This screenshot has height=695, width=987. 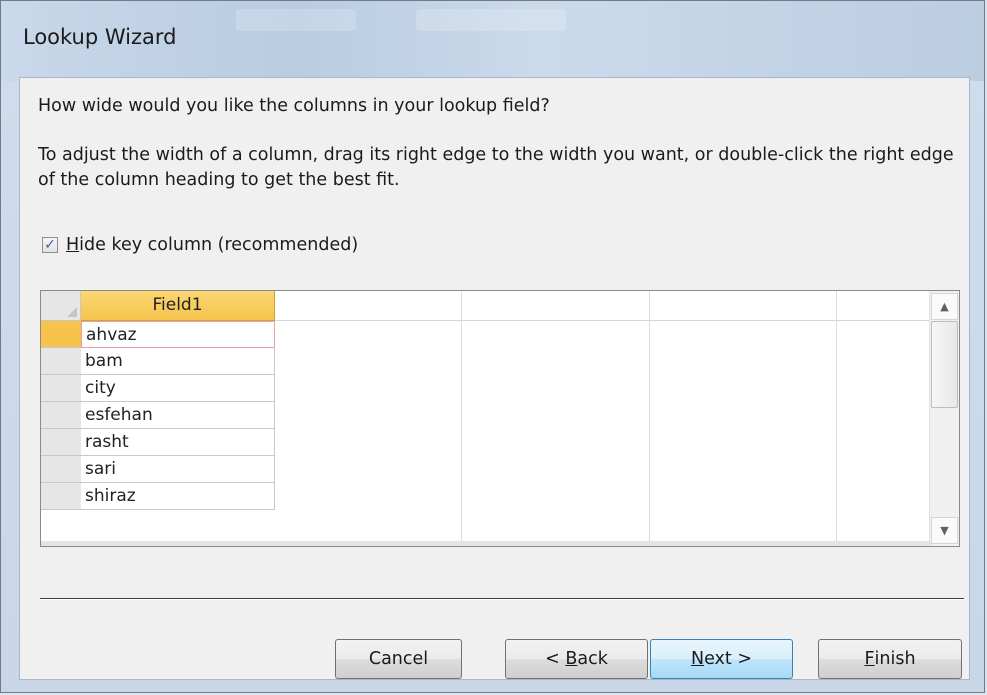 What do you see at coordinates (486, 543) in the screenshot?
I see `horizontal-scrollbar-edge` at bounding box center [486, 543].